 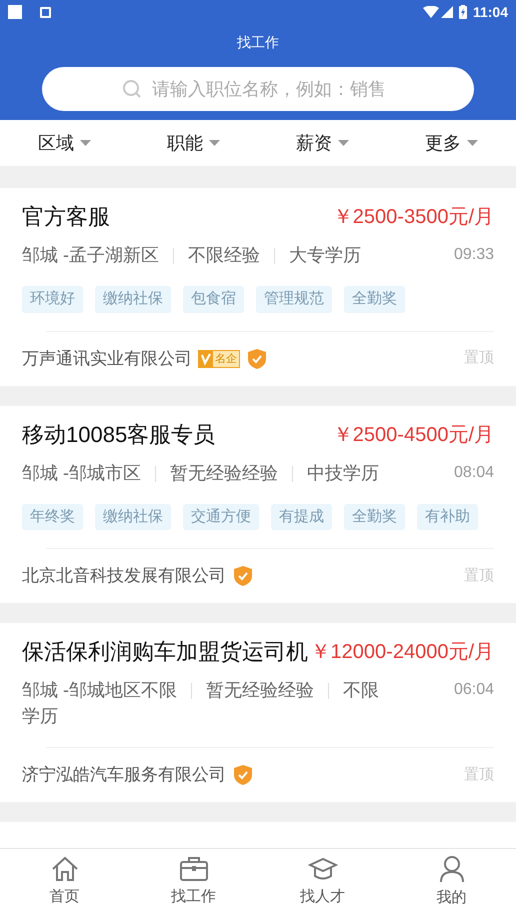 I want to click on nav-tab: 我的, so click(x=451, y=882).